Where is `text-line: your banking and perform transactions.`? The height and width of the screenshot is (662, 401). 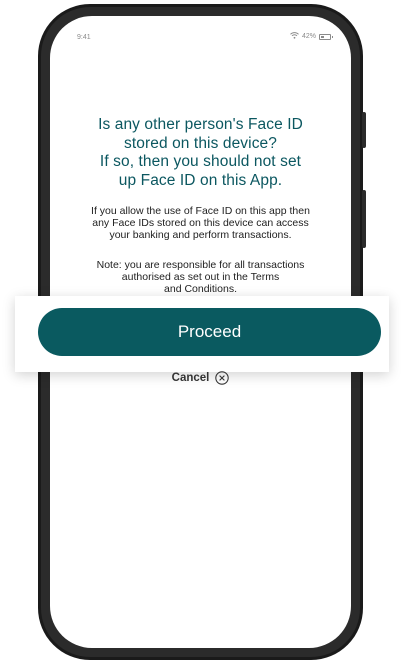
text-line: your banking and perform transactions. is located at coordinates (200, 235).